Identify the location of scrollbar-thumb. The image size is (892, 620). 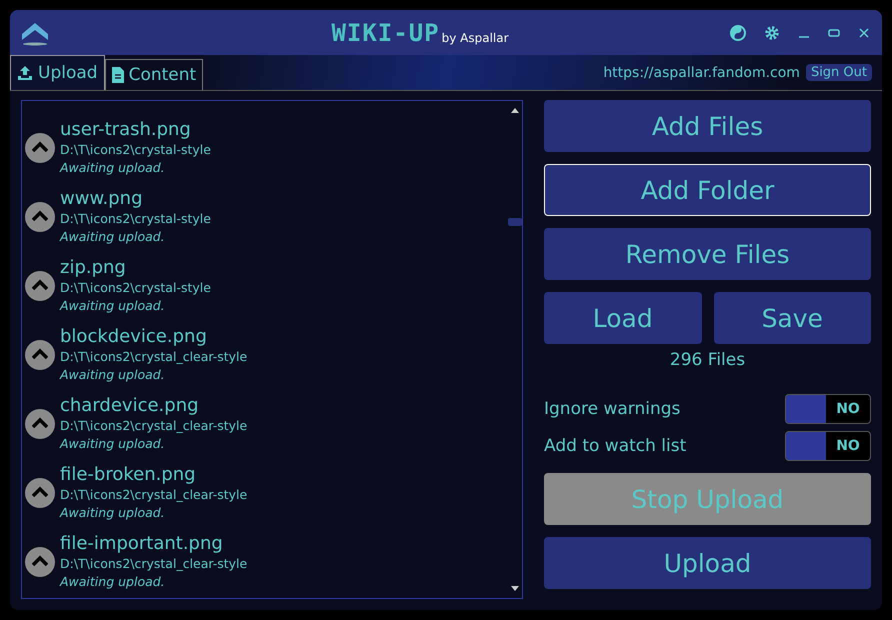
(515, 222).